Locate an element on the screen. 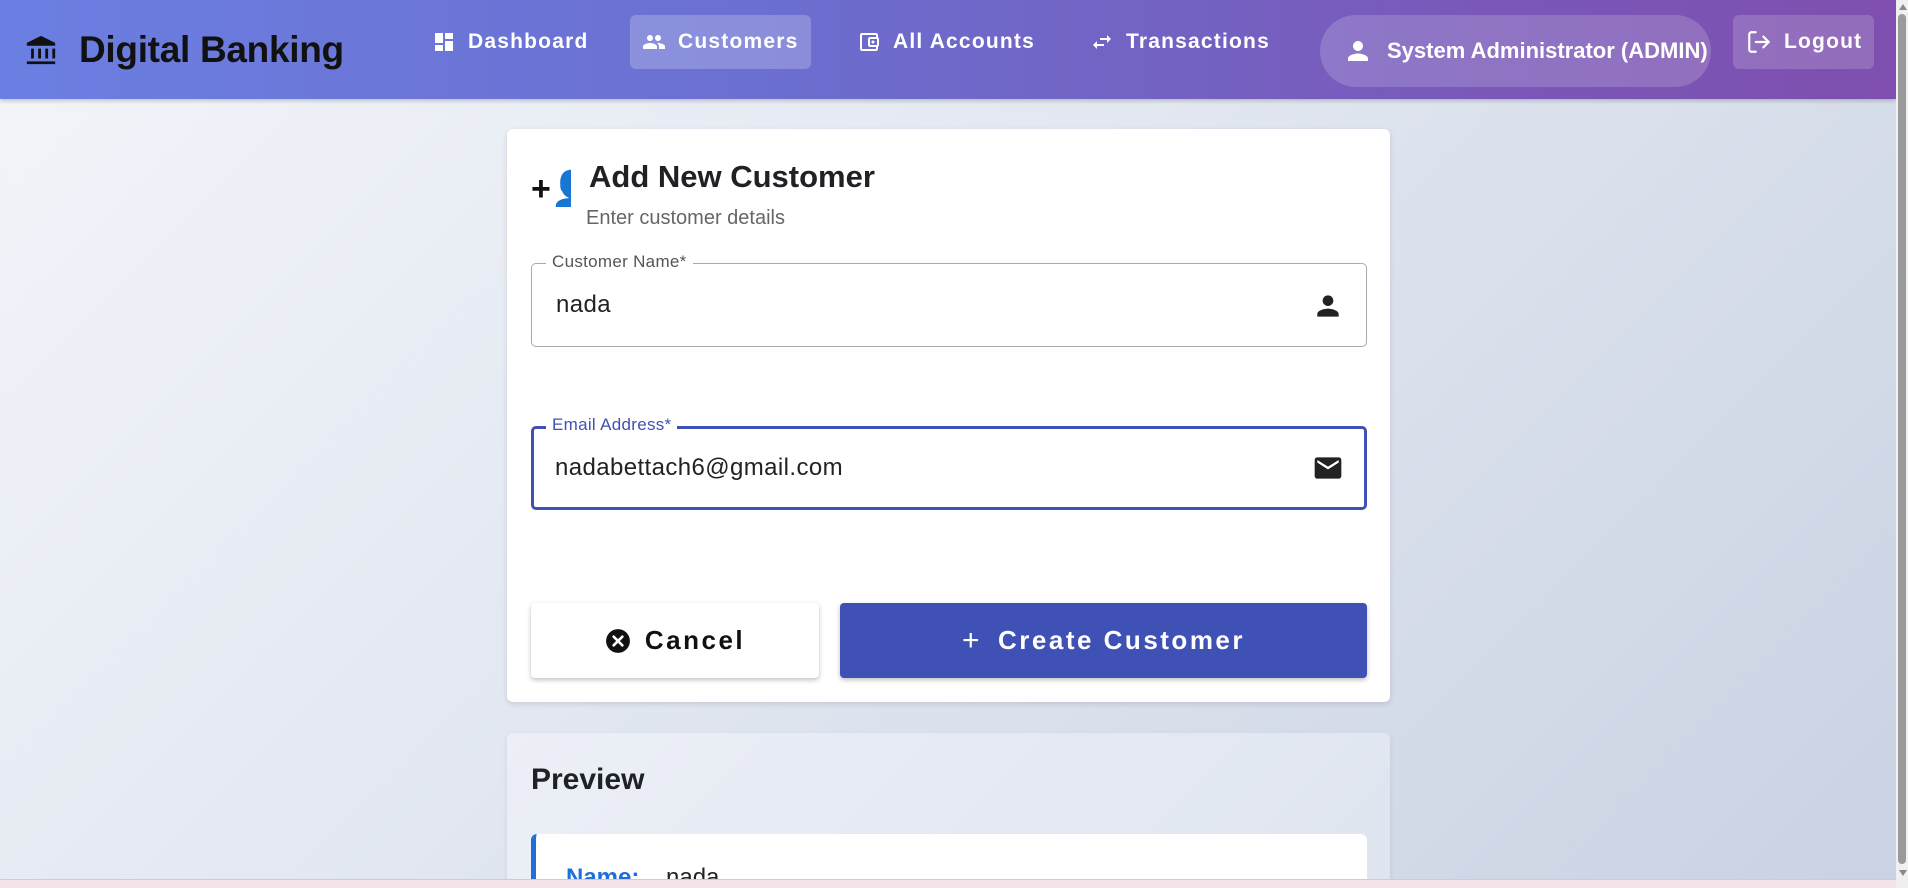  logout-button: Logout is located at coordinates (1803, 42).